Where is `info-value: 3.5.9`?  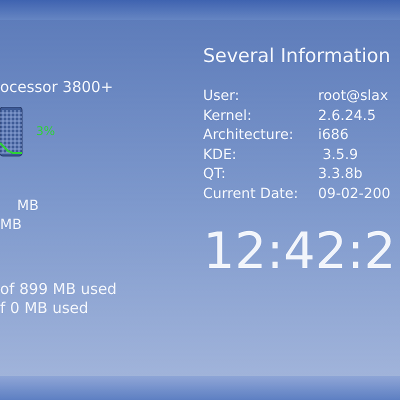
info-value: 3.5.9 is located at coordinates (340, 155).